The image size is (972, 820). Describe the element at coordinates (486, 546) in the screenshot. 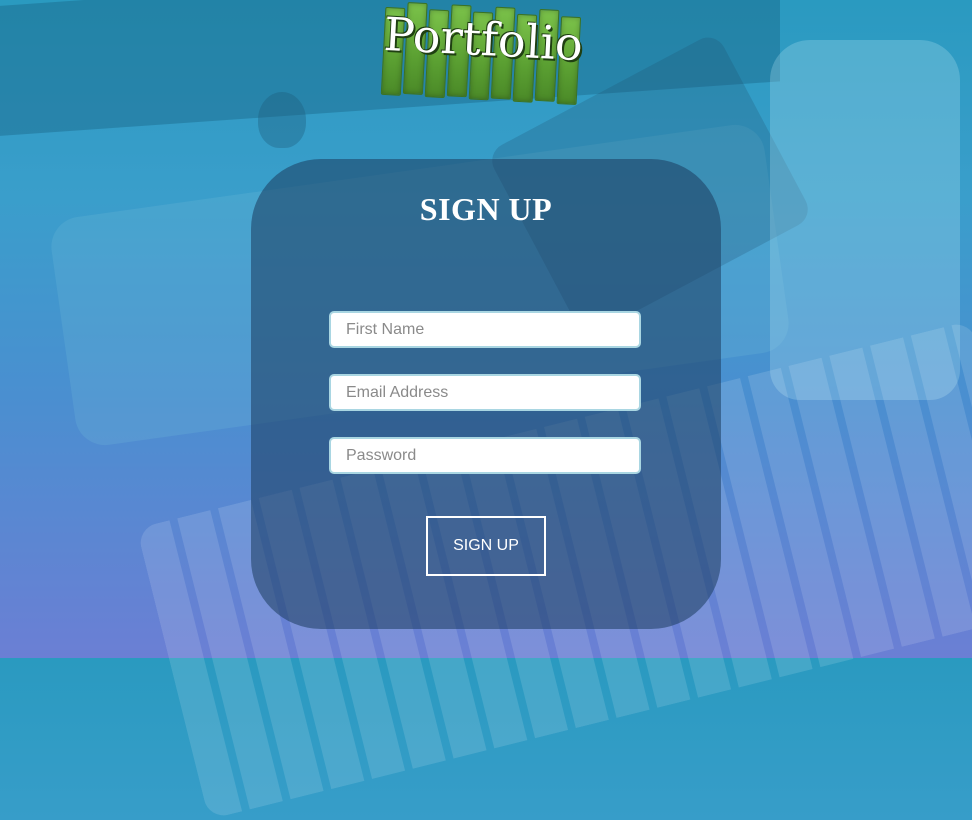

I see `signup-button: SIGN UP` at that location.